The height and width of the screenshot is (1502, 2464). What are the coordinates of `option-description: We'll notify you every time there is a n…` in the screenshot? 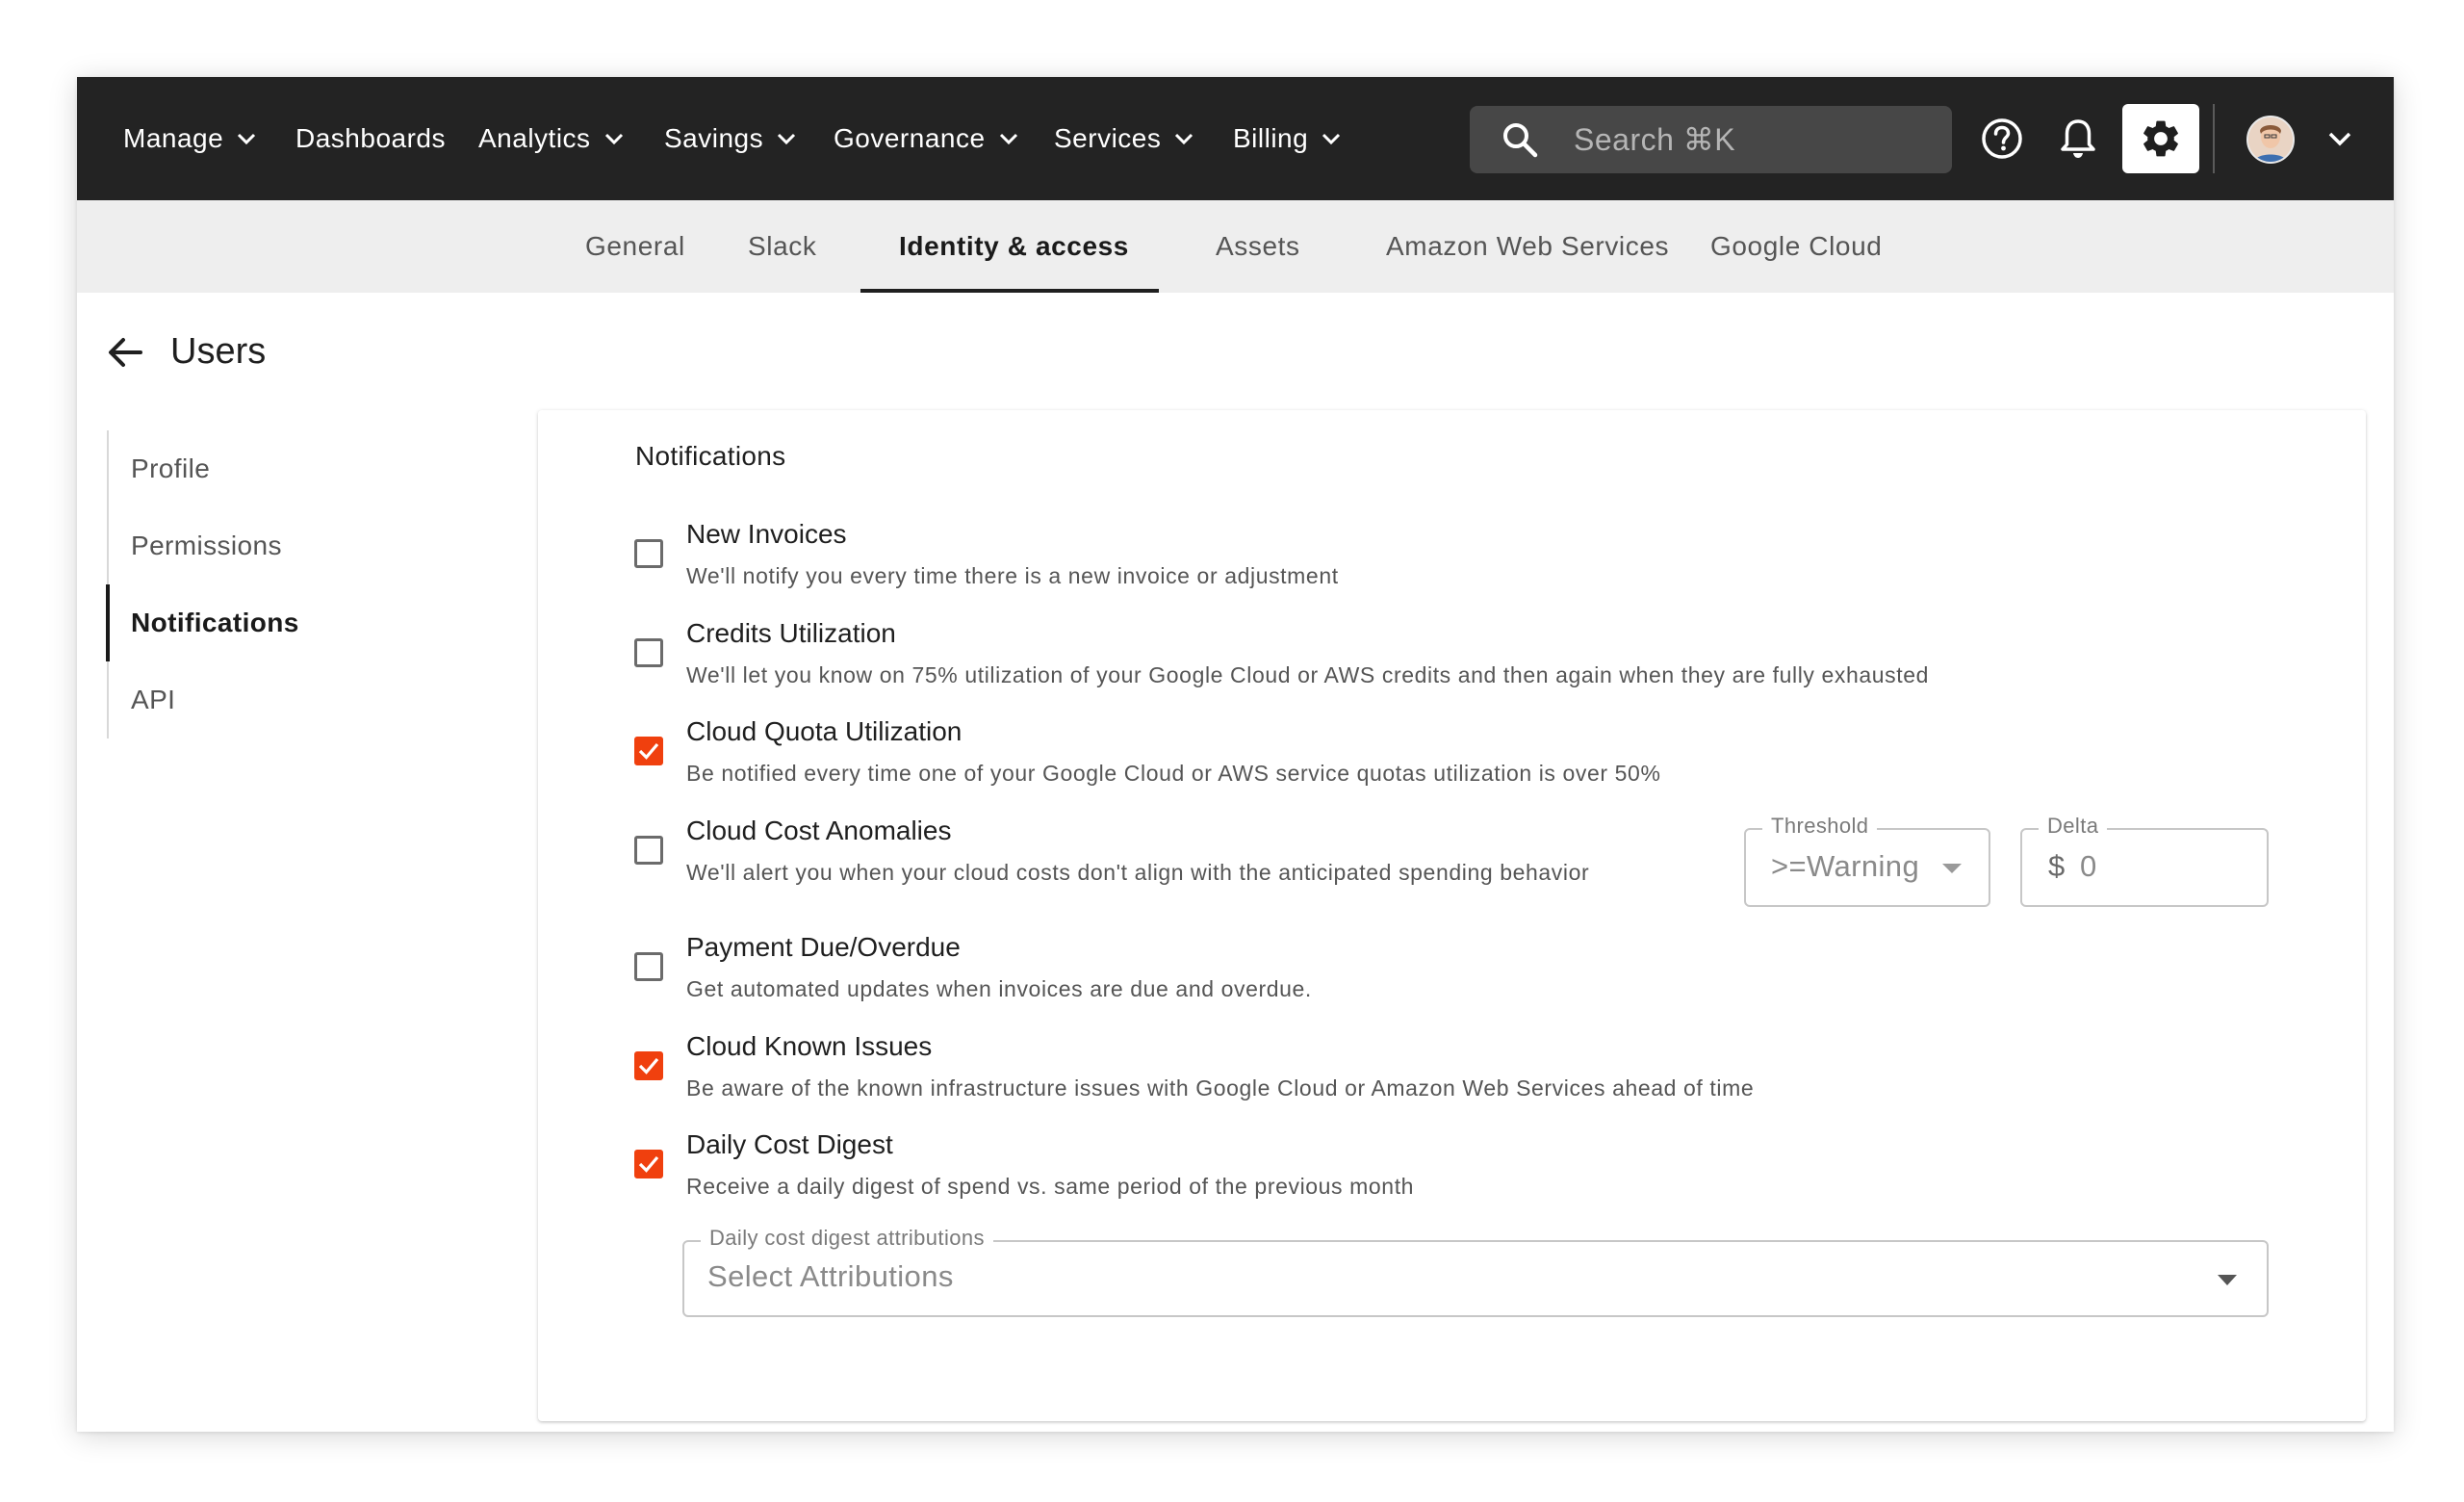 It's located at (1012, 575).